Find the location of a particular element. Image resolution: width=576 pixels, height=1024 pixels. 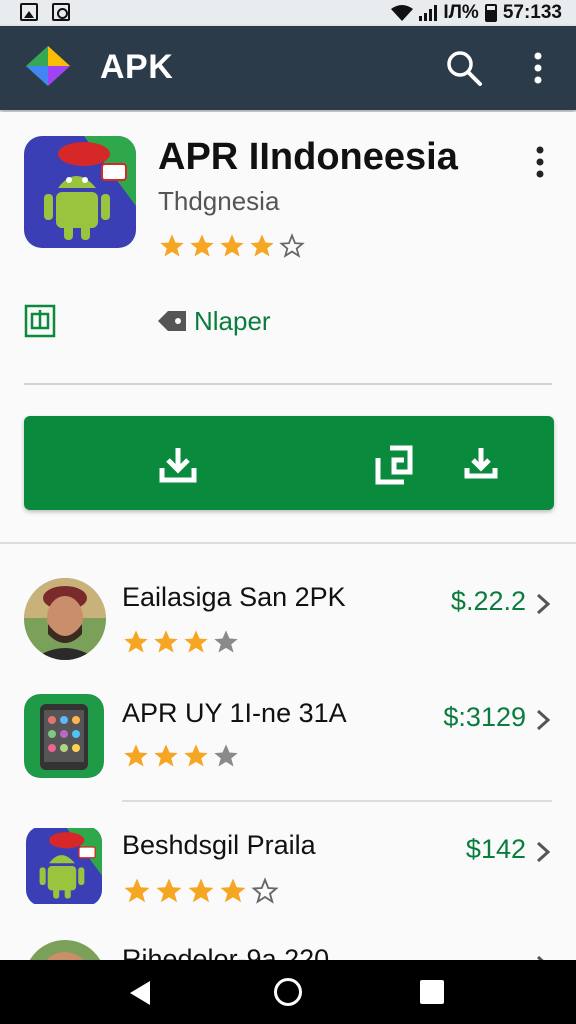

arrow-down-icon is located at coordinates (481, 463).